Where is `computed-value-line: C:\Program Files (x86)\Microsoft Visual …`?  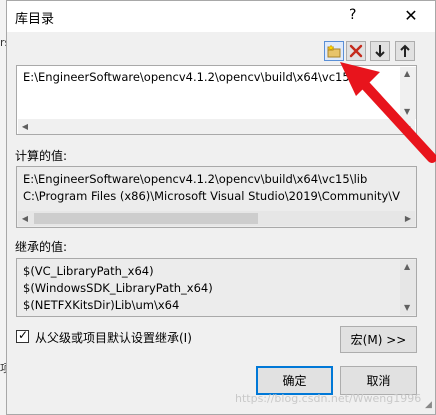
computed-value-line: C:\Program Files (x86)\Microsoft Visual … is located at coordinates (212, 196).